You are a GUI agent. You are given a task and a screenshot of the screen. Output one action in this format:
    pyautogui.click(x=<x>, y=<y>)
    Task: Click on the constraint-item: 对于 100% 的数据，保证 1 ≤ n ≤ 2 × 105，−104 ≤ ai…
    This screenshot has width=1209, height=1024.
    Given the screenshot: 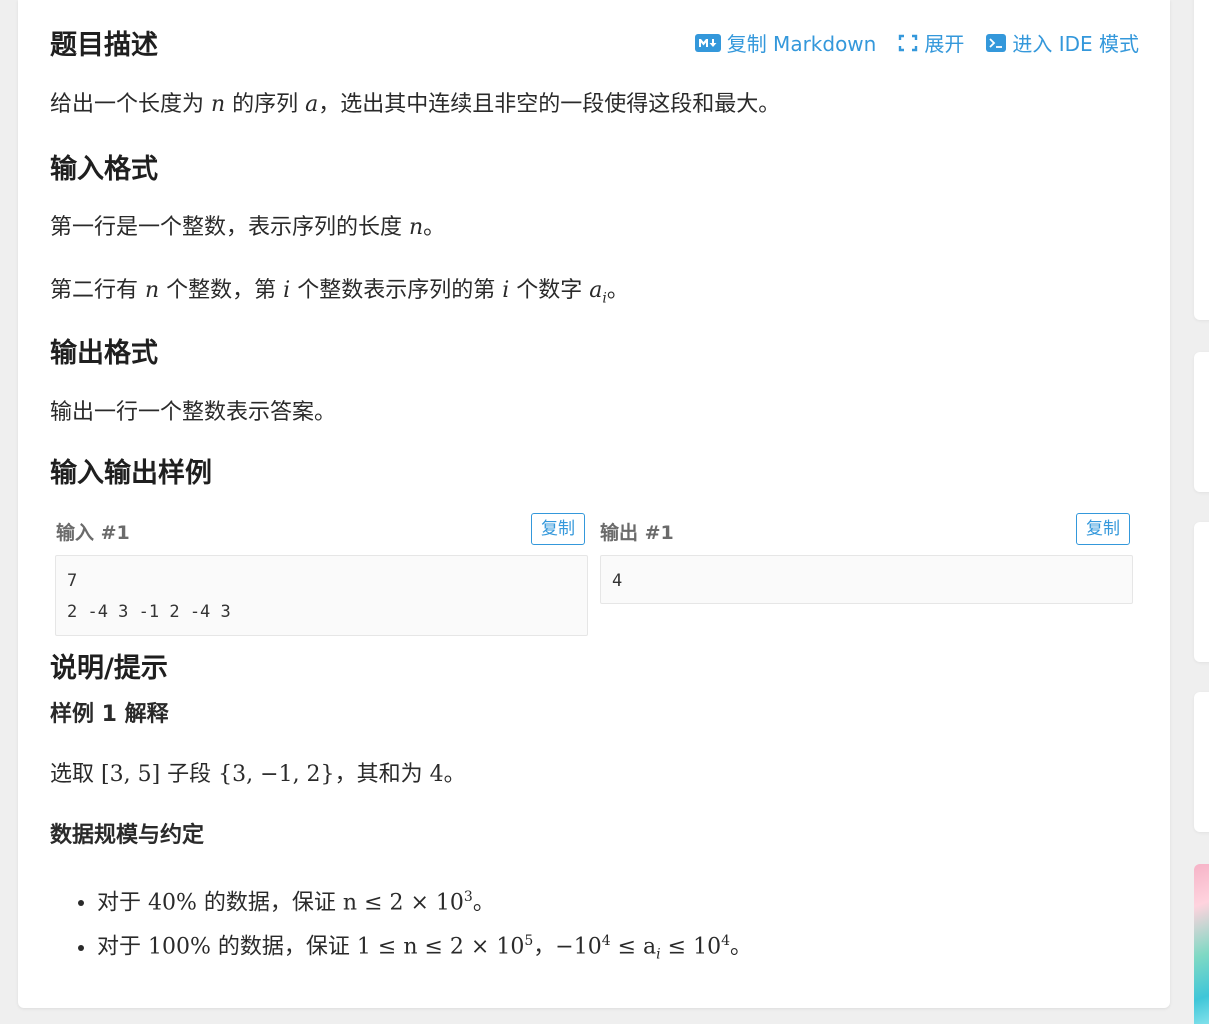 What is the action you would take?
    pyautogui.click(x=424, y=948)
    